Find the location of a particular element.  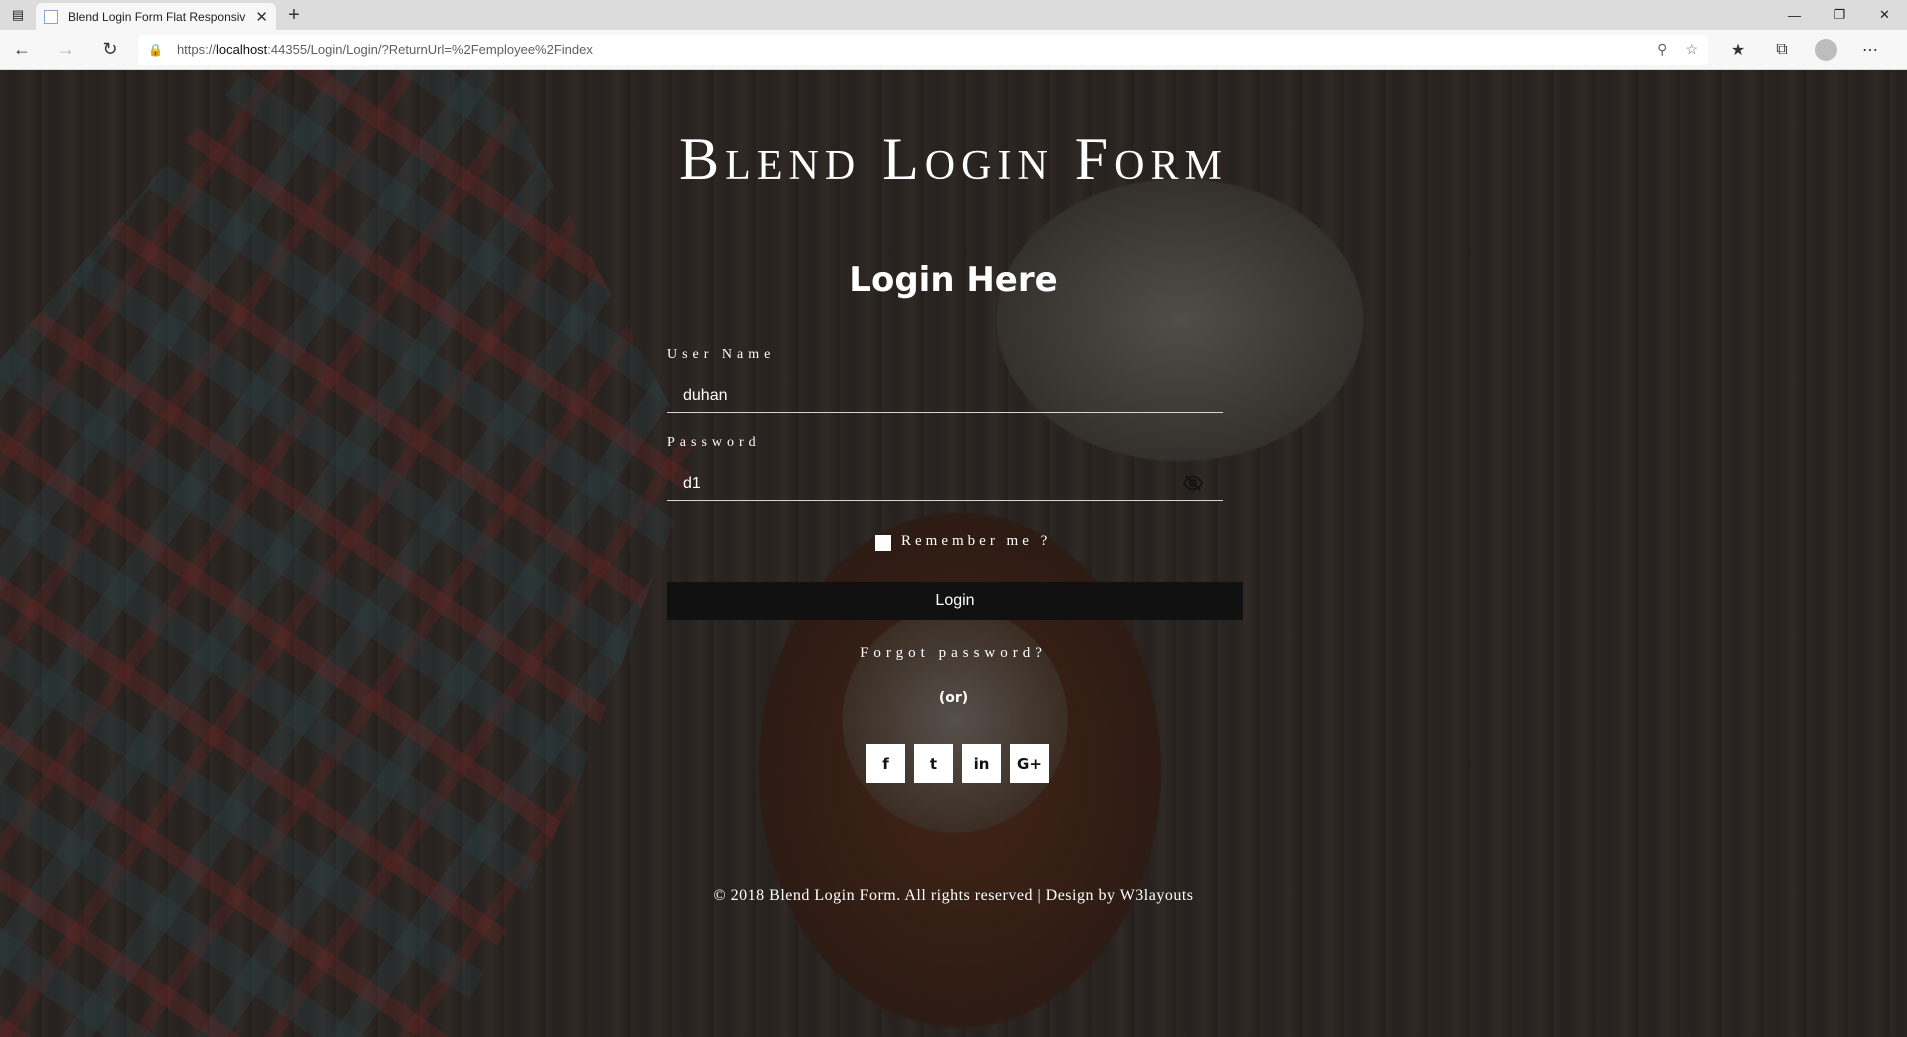

back-icon: ← is located at coordinates (22, 49).